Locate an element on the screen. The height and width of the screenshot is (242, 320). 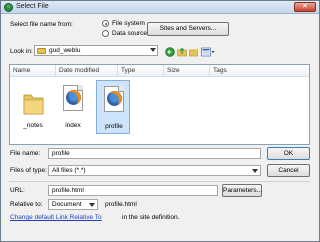
title-bar: ○ Select File ✕ is located at coordinates (160, 7).